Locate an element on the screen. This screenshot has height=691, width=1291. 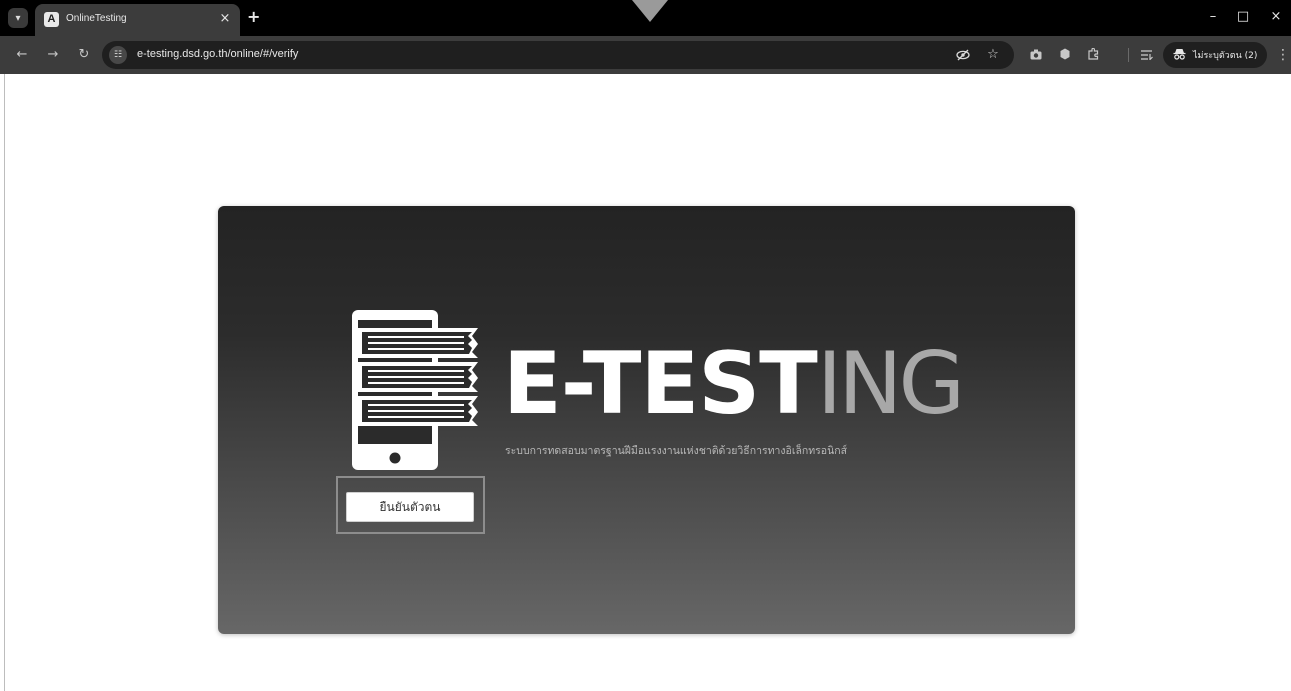
new-tab-button: + is located at coordinates (253, 17).